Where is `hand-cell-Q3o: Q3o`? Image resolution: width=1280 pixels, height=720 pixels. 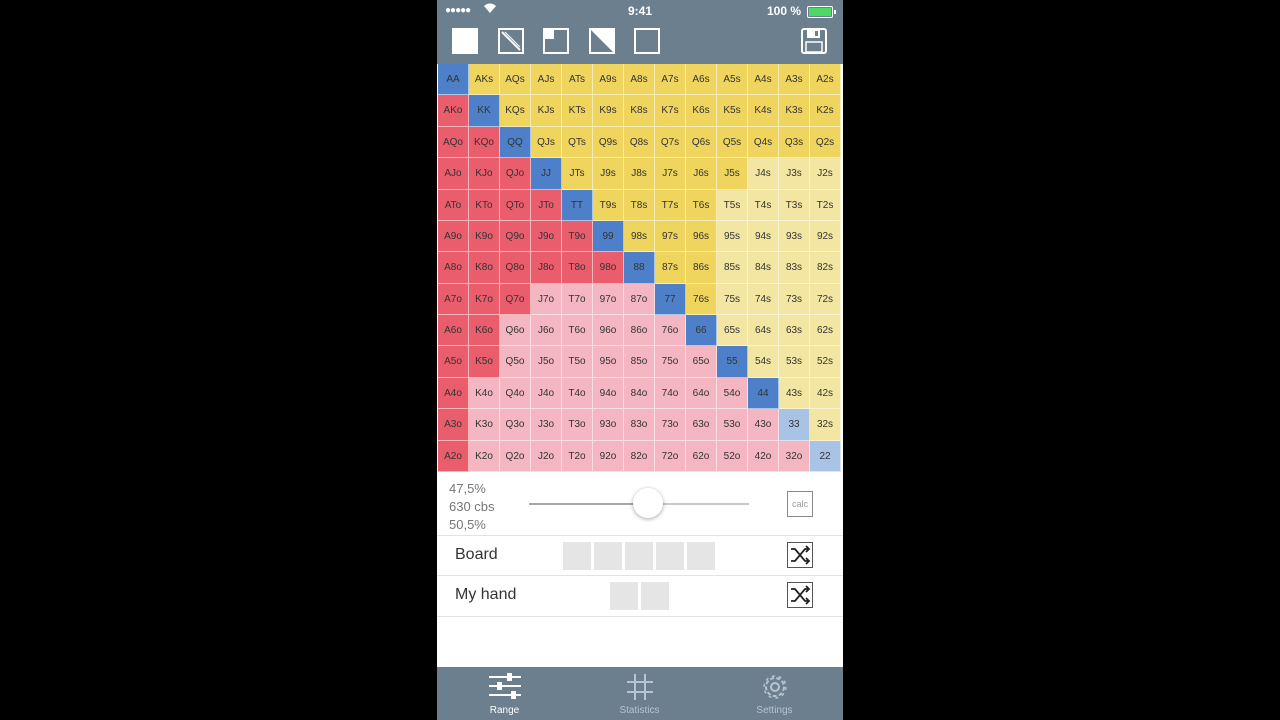 hand-cell-Q3o: Q3o is located at coordinates (515, 425).